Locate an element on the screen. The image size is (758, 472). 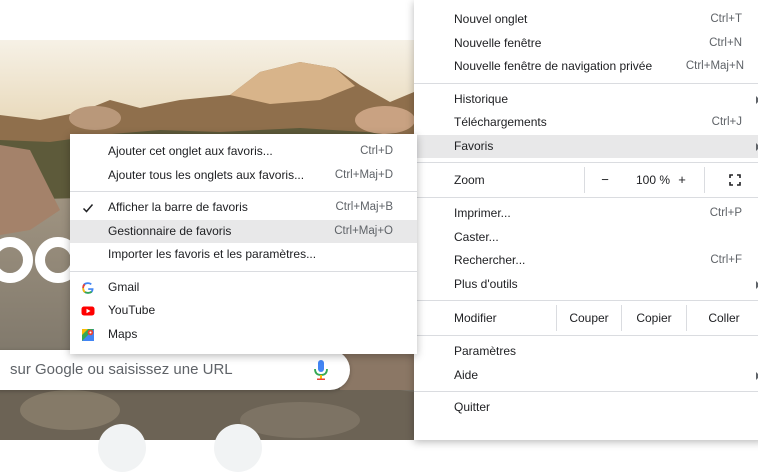
menu-item-bookmarks: Favoris is located at coordinates (586, 146).